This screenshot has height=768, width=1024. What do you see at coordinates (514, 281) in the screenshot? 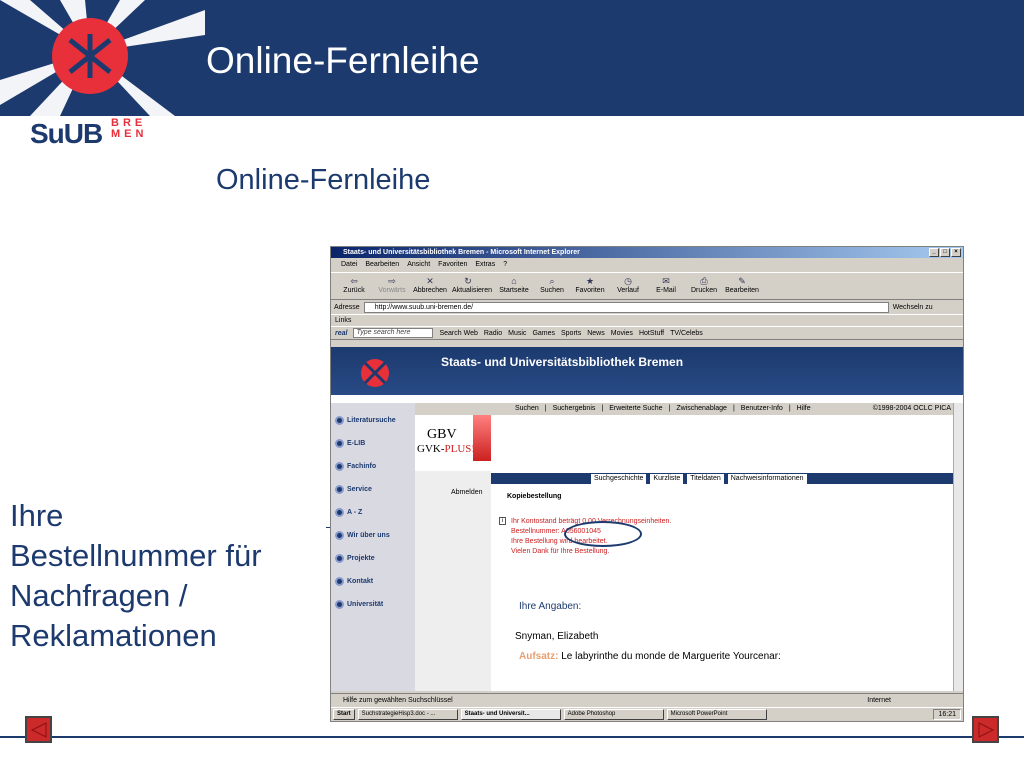
I see `home-icon: ⌂` at bounding box center [514, 281].